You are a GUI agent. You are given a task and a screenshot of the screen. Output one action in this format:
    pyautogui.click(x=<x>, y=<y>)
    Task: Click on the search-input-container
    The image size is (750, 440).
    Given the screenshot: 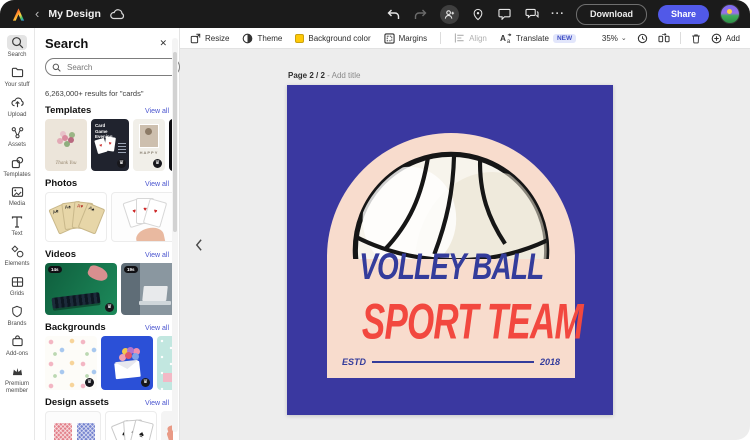 What is the action you would take?
    pyautogui.click(x=112, y=67)
    